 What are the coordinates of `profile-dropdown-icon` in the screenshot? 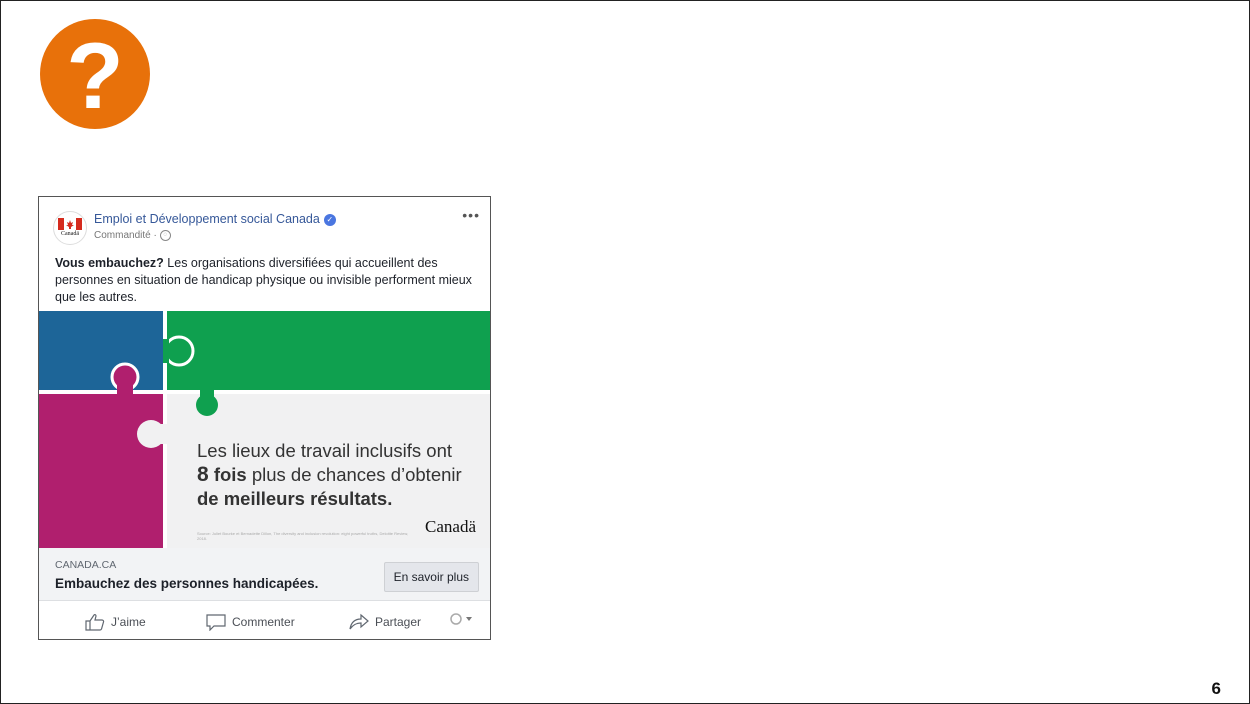 It's located at (461, 619).